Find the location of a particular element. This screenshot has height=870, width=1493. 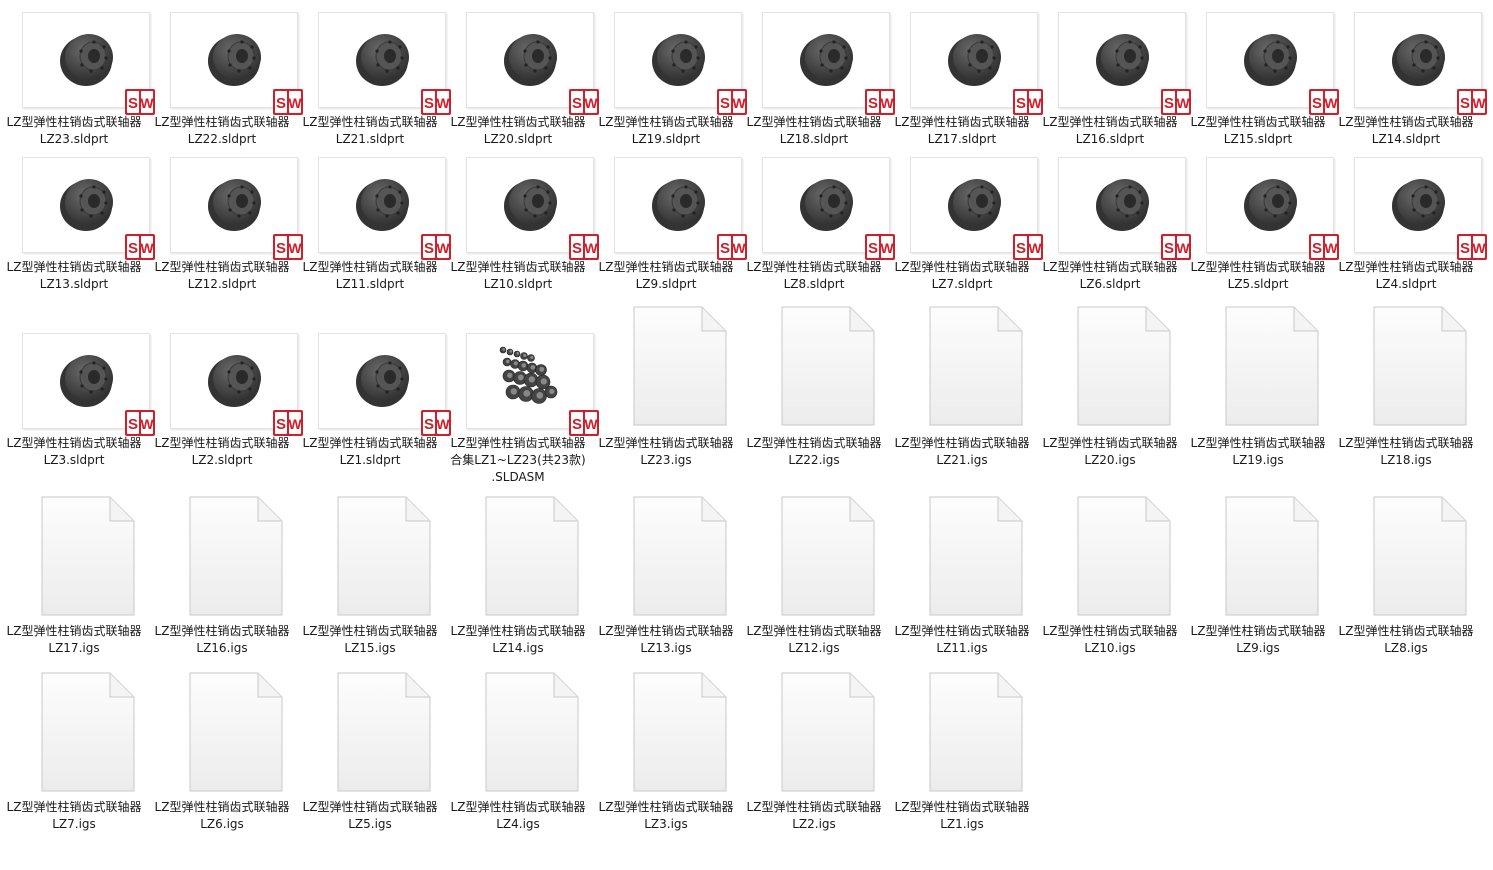

file-name-prefix: LZ型弹性柱销齿式联轴器 is located at coordinates (1406, 267).